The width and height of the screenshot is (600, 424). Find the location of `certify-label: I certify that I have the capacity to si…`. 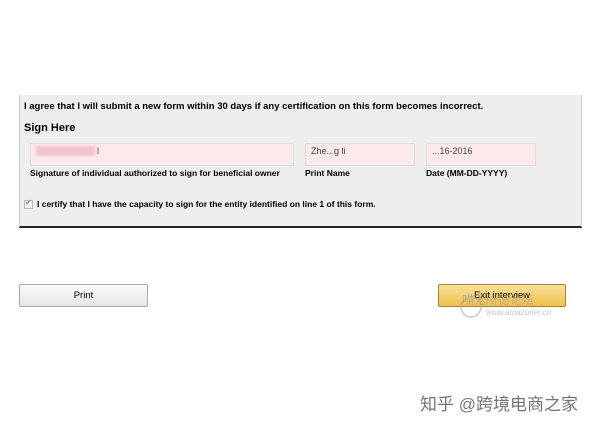

certify-label: I certify that I have the capacity to si… is located at coordinates (206, 204).